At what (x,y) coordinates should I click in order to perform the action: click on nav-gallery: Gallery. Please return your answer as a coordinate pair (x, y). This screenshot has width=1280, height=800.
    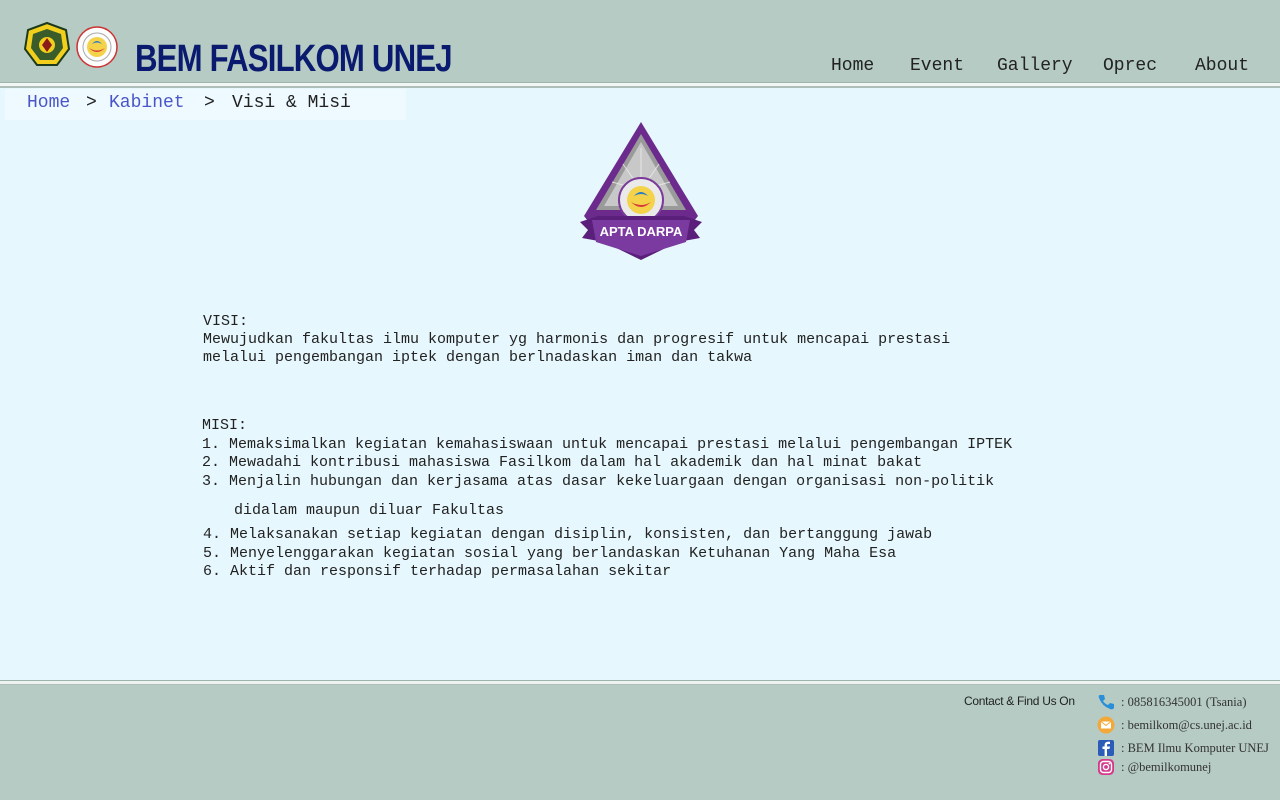
    Looking at the image, I should click on (1035, 66).